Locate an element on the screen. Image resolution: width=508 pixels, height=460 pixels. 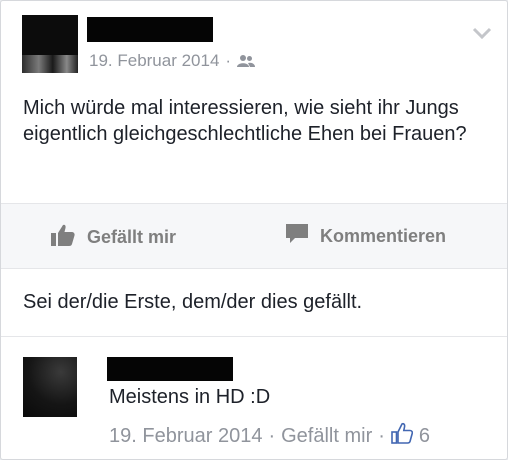
comment-like-count: 6 is located at coordinates (424, 436).